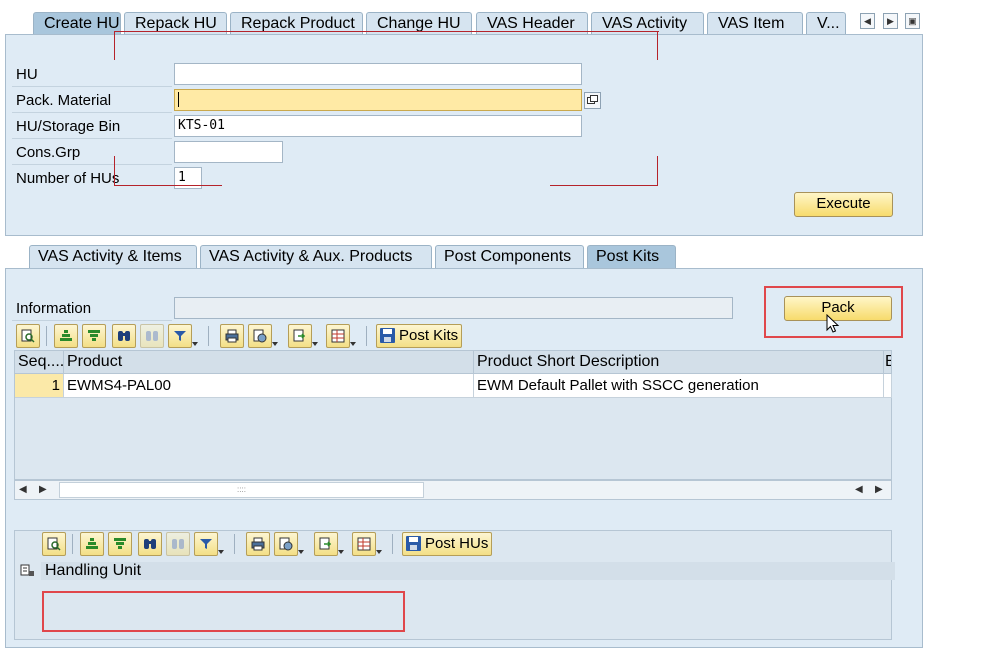  Describe the element at coordinates (27, 74) in the screenshot. I see `hu-label: HU` at that location.